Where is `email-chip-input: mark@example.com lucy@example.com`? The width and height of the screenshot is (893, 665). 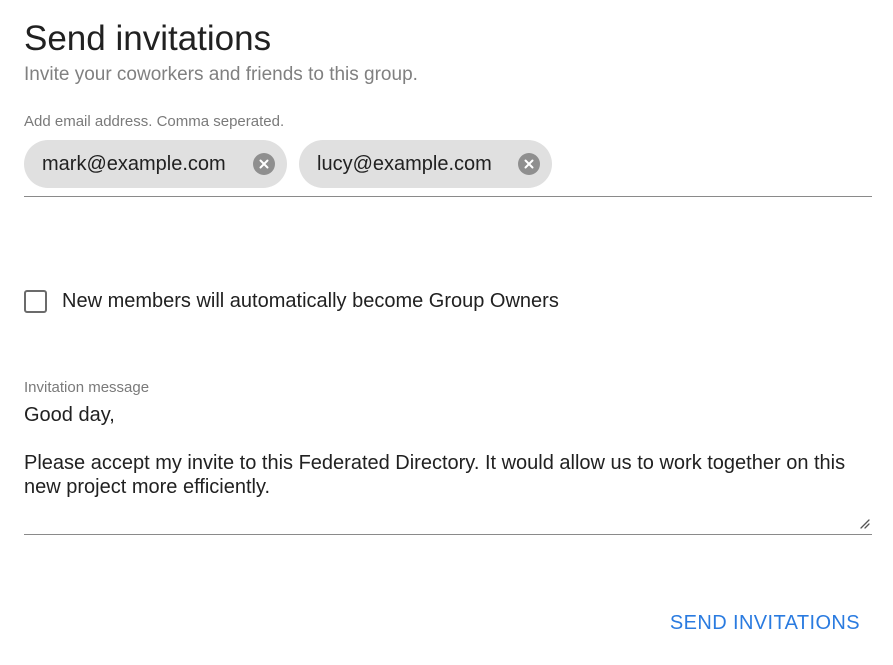
email-chip-input: mark@example.com lucy@example.com is located at coordinates (448, 168).